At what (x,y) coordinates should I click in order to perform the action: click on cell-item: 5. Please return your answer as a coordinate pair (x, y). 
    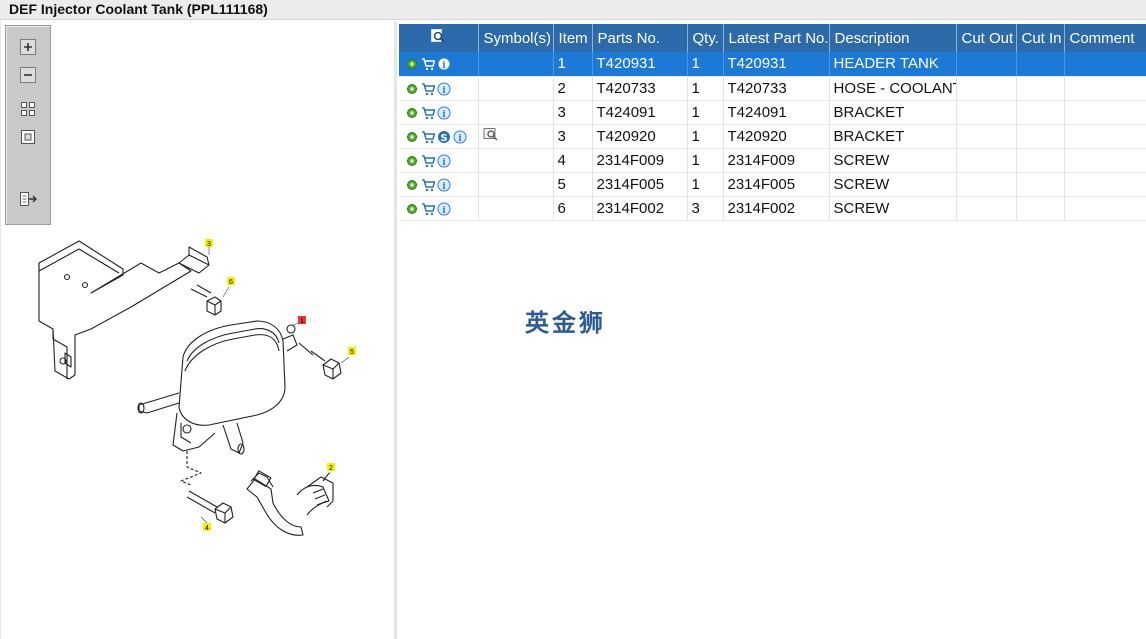
    Looking at the image, I should click on (573, 184).